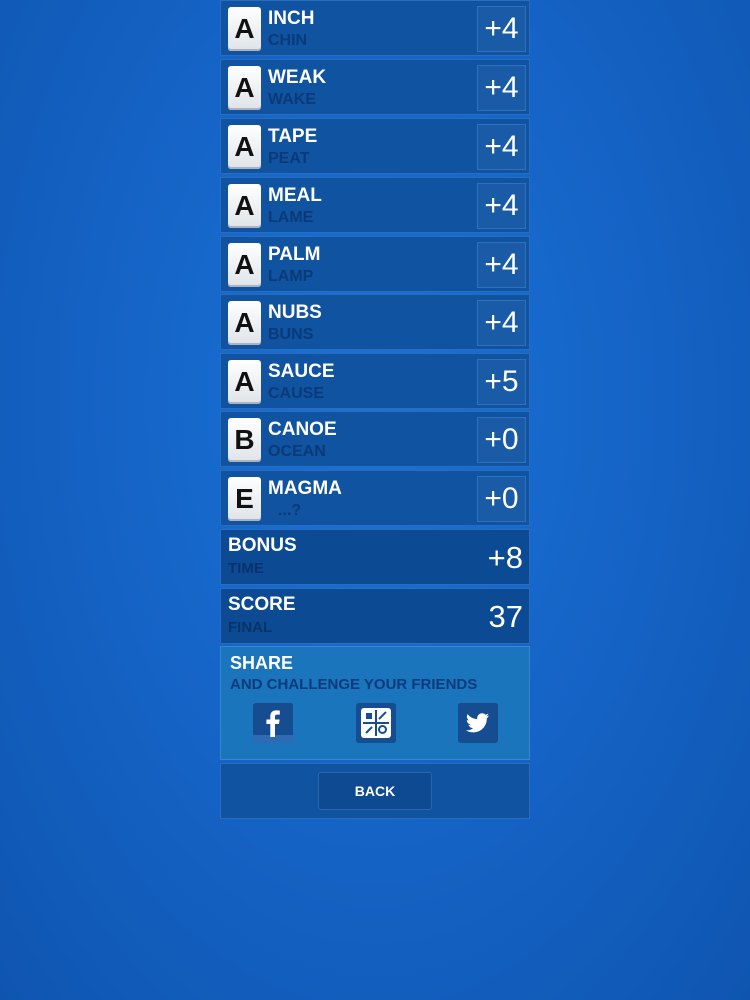 Image resolution: width=750 pixels, height=1000 pixels. Describe the element at coordinates (262, 604) in the screenshot. I see `score-label: SCORE` at that location.